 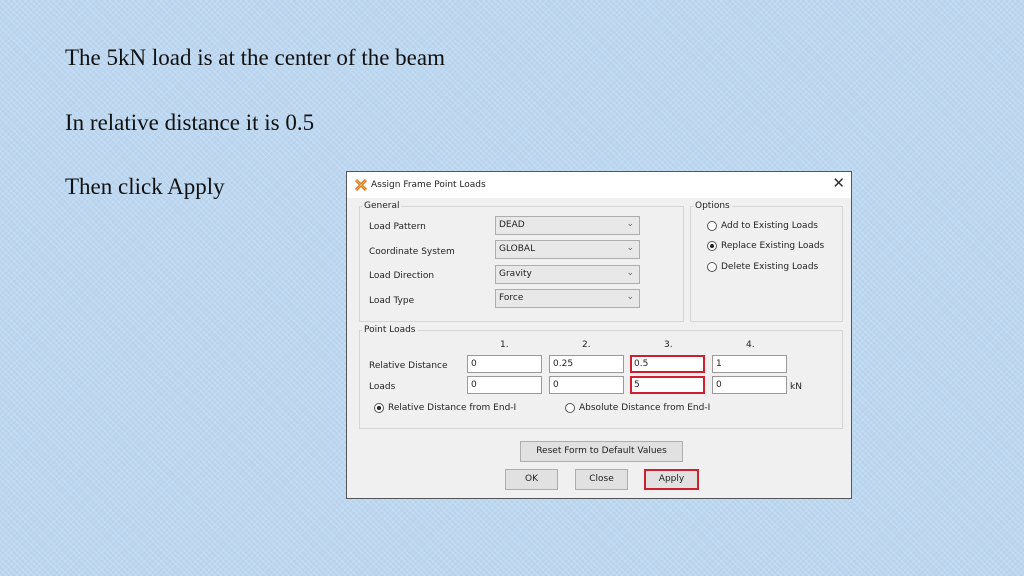 What do you see at coordinates (428, 185) in the screenshot?
I see `dialog-title: Assign Frame Point Loads` at bounding box center [428, 185].